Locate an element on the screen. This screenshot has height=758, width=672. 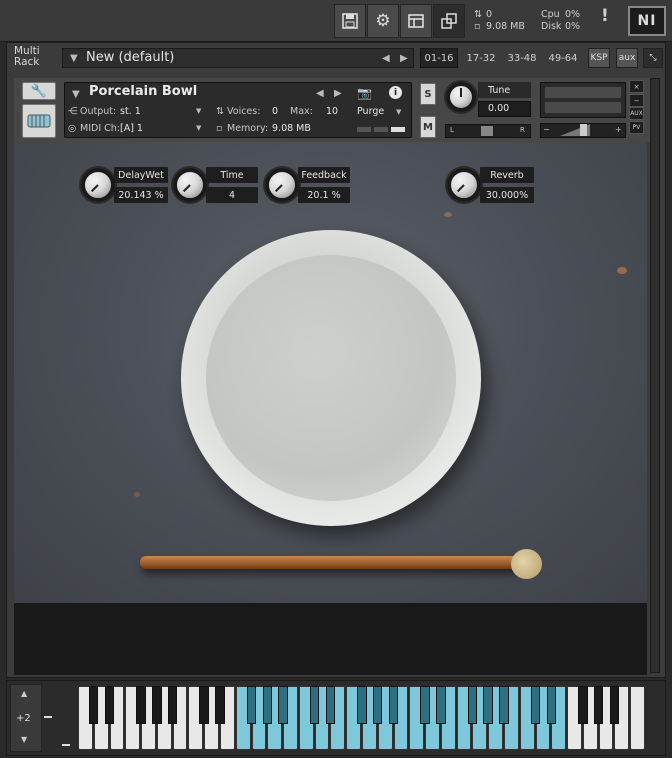
rack-scrollbar is located at coordinates (655, 375).